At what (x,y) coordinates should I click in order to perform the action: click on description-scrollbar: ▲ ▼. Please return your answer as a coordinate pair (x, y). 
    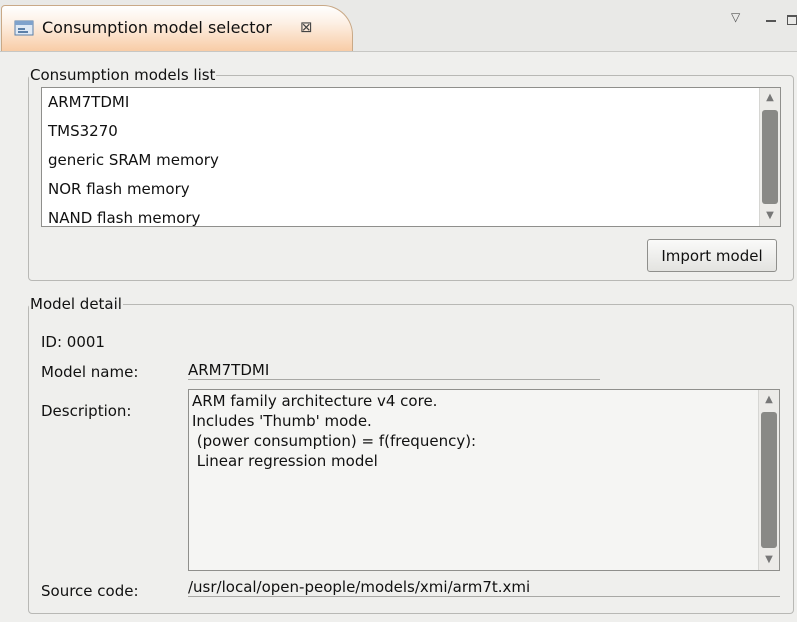
    Looking at the image, I should click on (768, 480).